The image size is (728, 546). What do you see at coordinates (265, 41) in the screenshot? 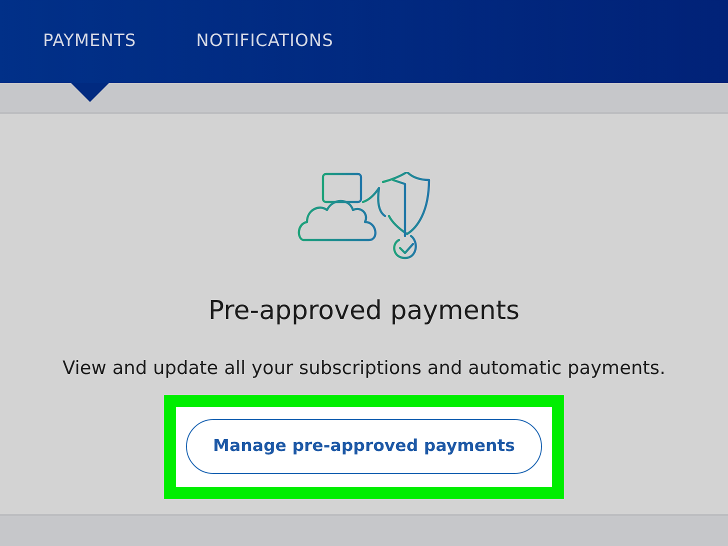
I see `tab: NOTIFICATIONS` at bounding box center [265, 41].